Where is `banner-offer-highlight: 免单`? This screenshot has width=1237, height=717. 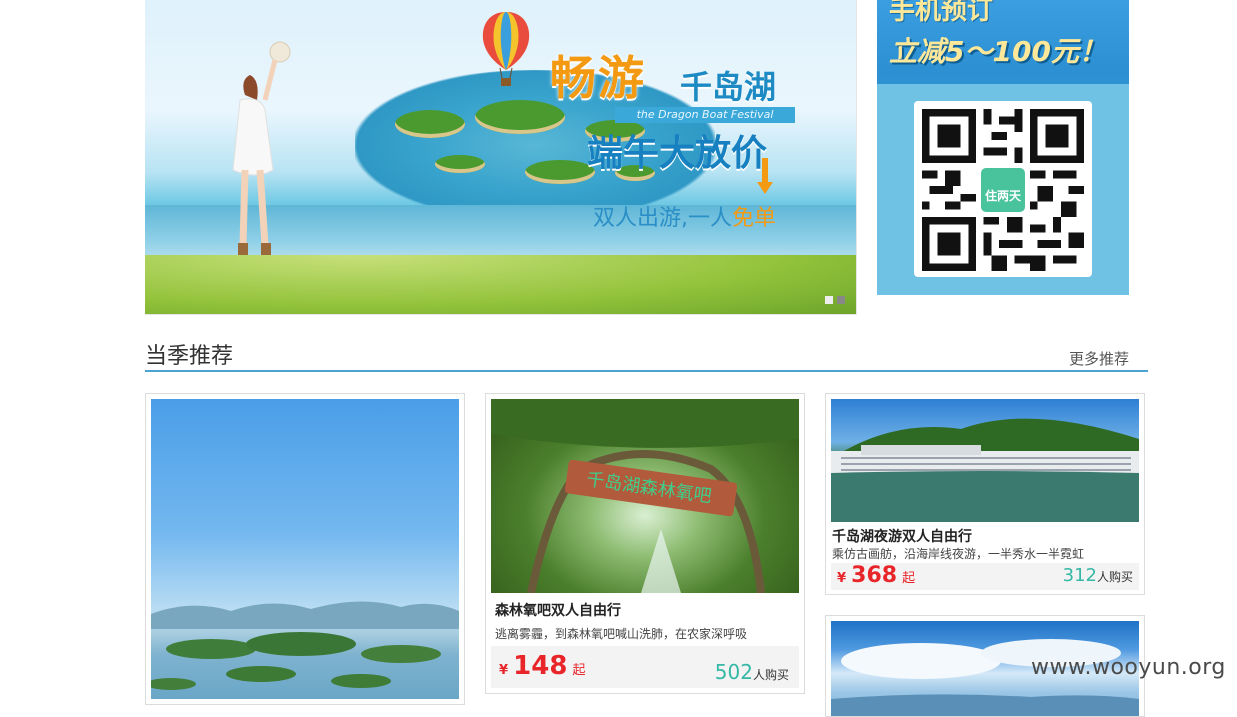 banner-offer-highlight: 免单 is located at coordinates (754, 218).